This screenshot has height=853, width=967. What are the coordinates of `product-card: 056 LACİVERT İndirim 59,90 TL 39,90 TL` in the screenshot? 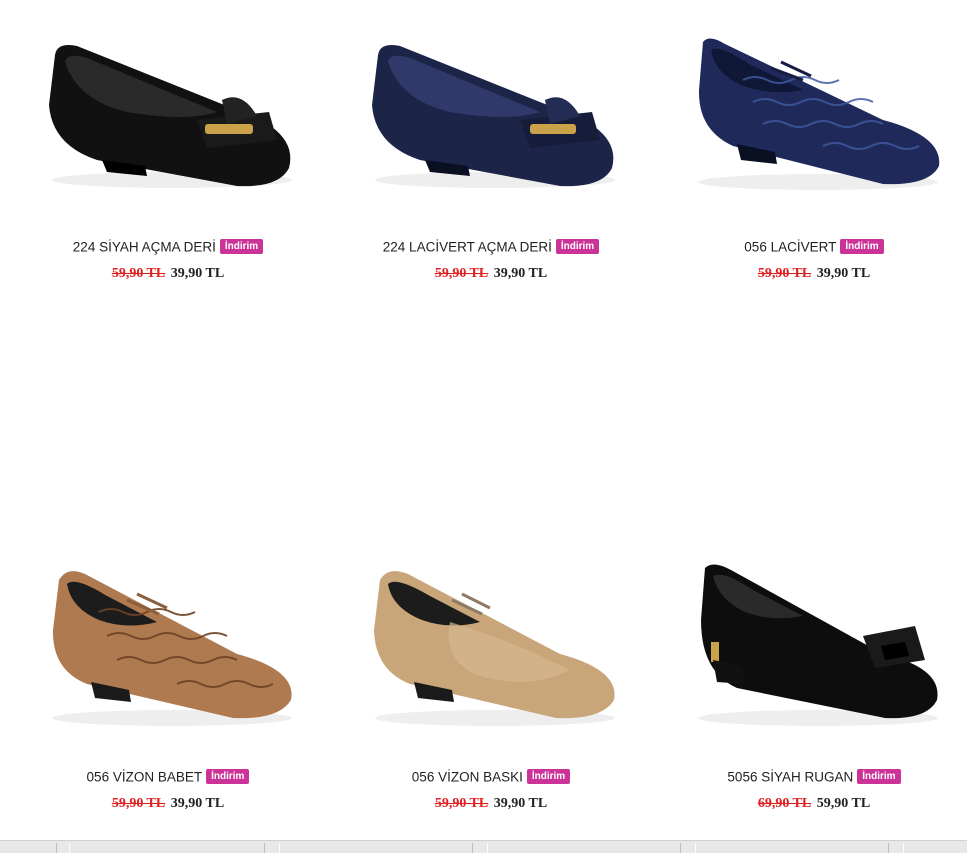 It's located at (810, 150).